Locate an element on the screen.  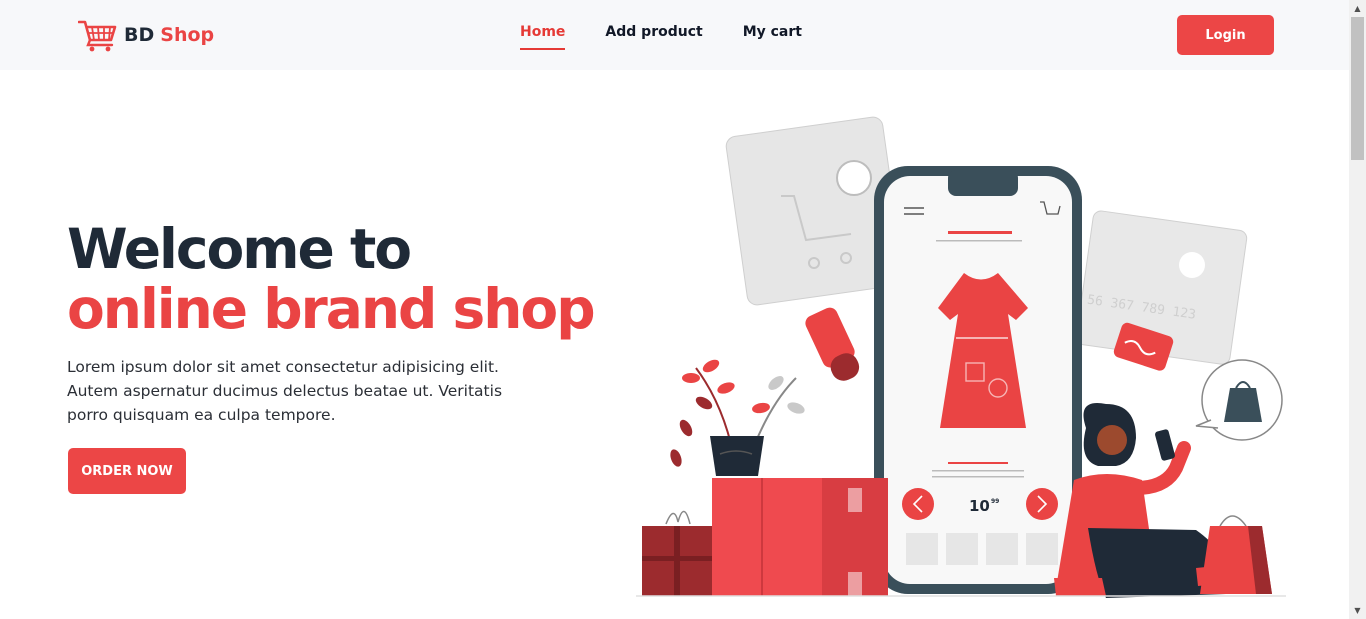
gift-boxes-illustration is located at coordinates (765, 537).